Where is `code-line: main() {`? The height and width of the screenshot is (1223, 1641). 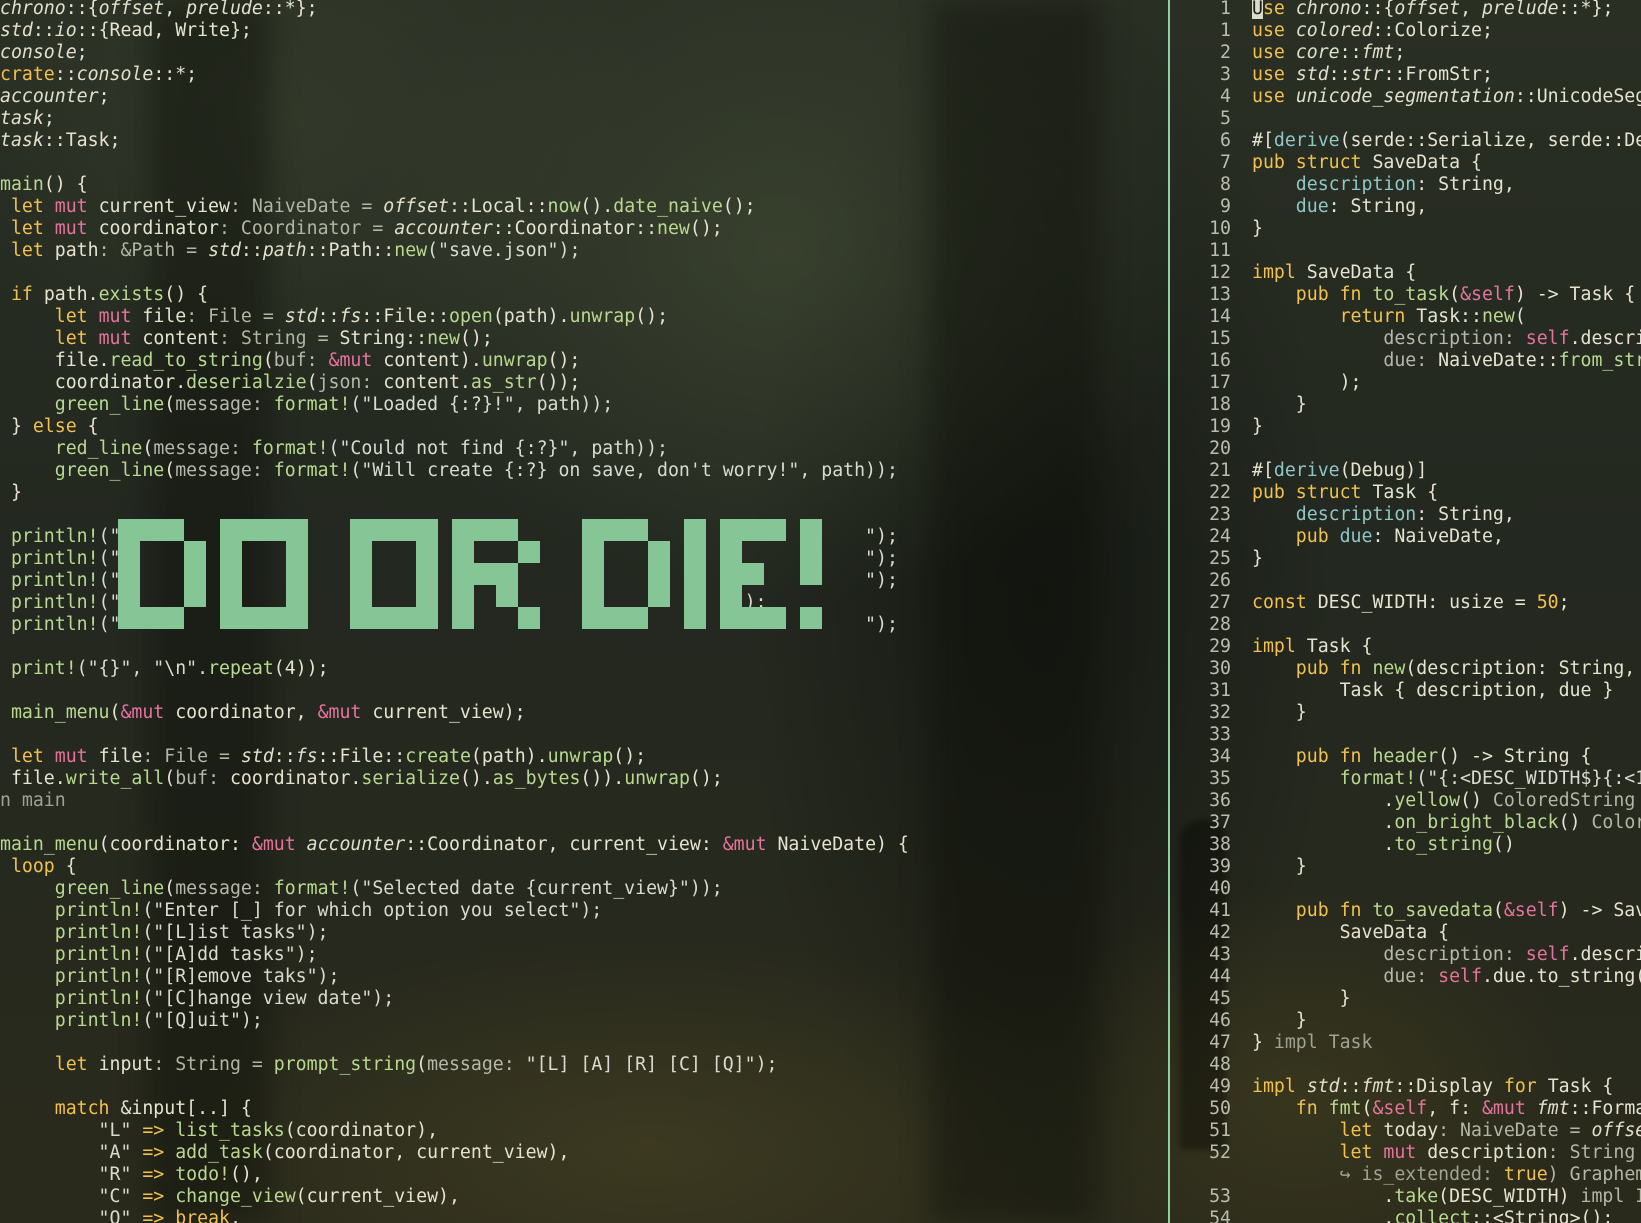
code-line: main() { is located at coordinates (44, 185).